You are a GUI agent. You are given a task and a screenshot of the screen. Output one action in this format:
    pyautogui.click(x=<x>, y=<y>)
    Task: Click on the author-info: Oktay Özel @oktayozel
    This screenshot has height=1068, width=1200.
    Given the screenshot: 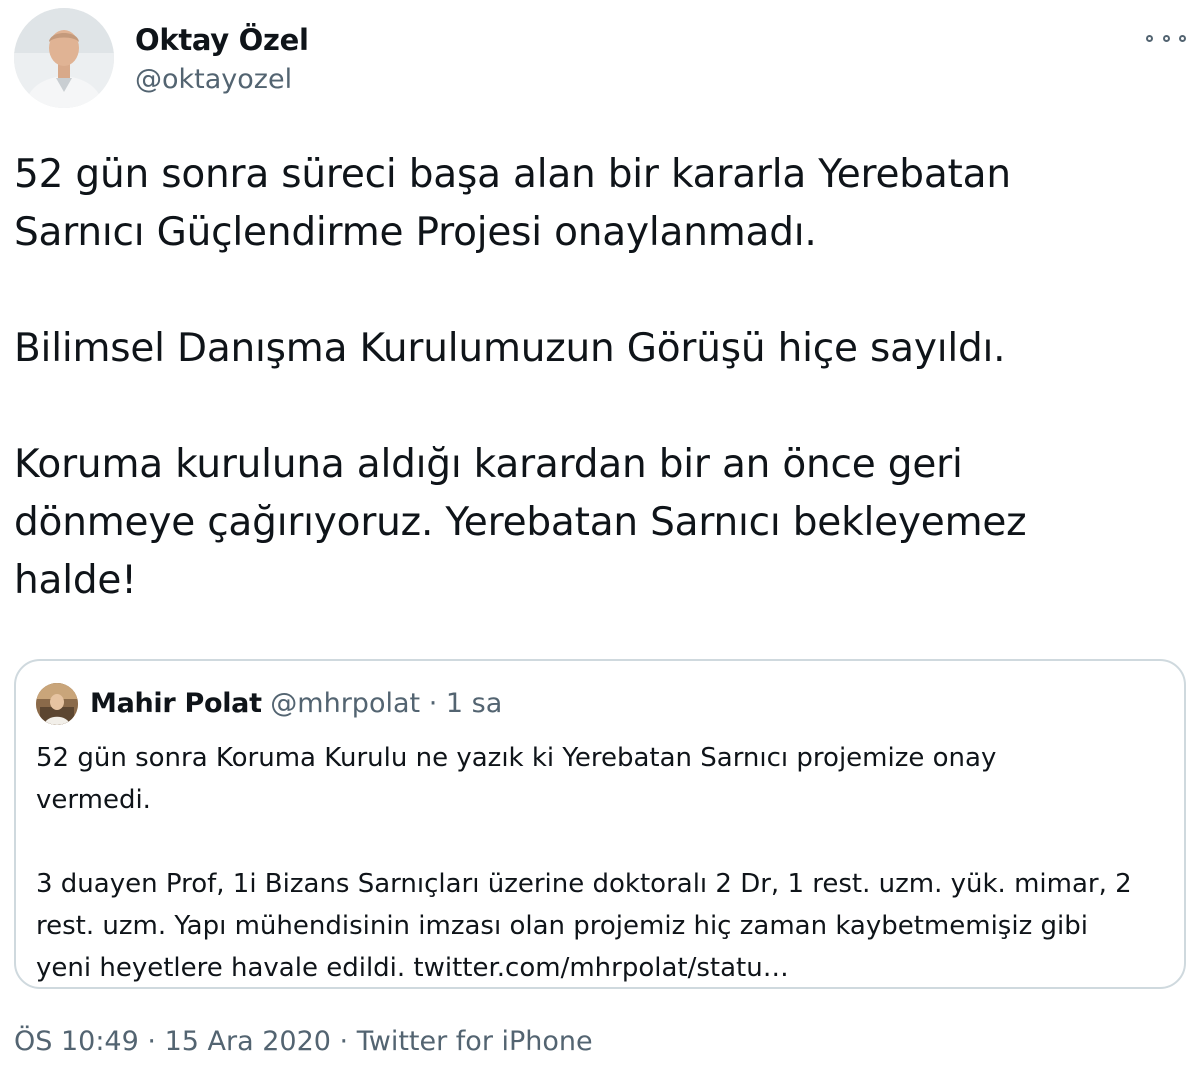 What is the action you would take?
    pyautogui.click(x=222, y=60)
    